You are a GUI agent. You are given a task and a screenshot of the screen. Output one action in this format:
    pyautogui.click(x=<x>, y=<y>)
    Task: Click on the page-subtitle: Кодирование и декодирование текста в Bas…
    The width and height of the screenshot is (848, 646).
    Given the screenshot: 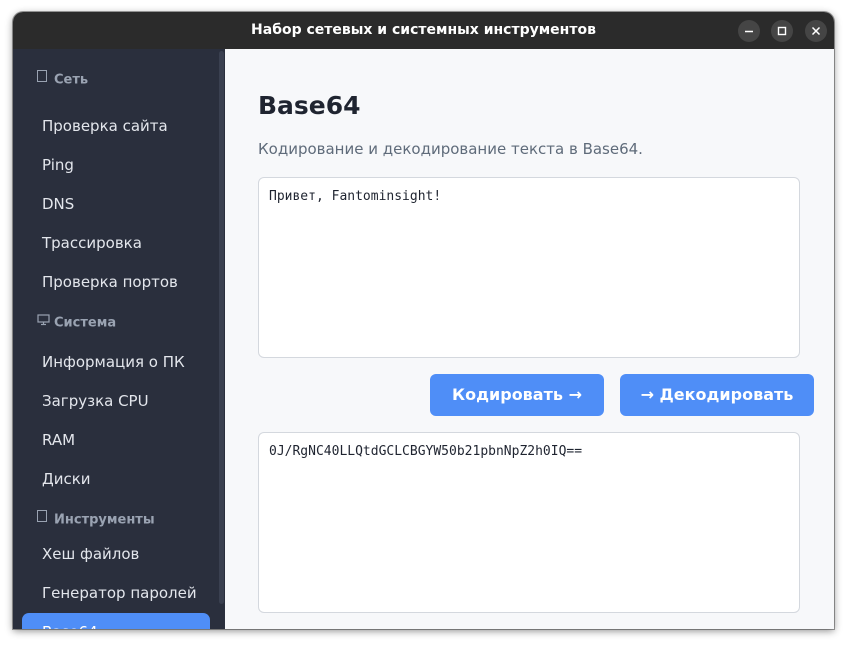 What is the action you would take?
    pyautogui.click(x=450, y=149)
    